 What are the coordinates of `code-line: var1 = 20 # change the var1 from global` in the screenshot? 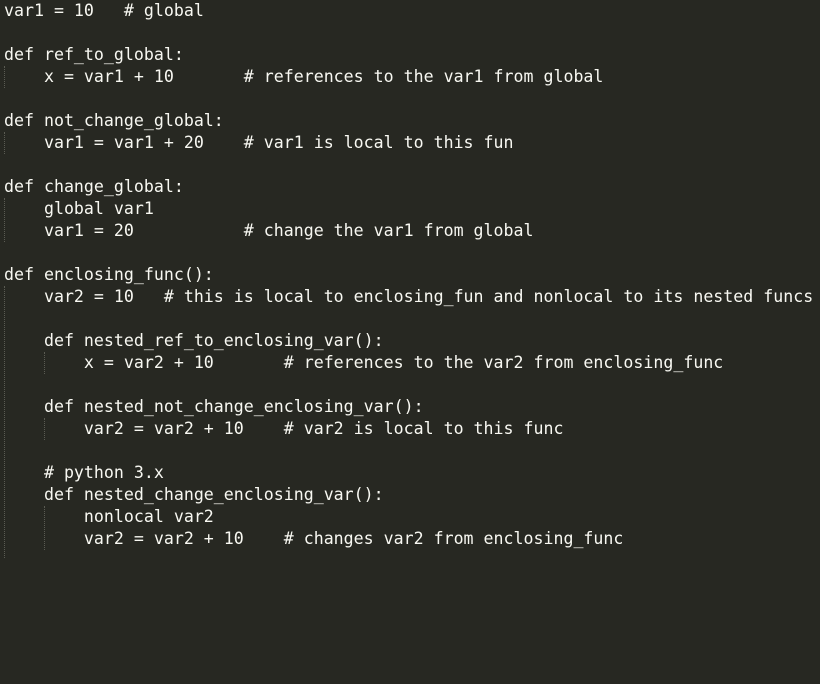 It's located at (269, 230).